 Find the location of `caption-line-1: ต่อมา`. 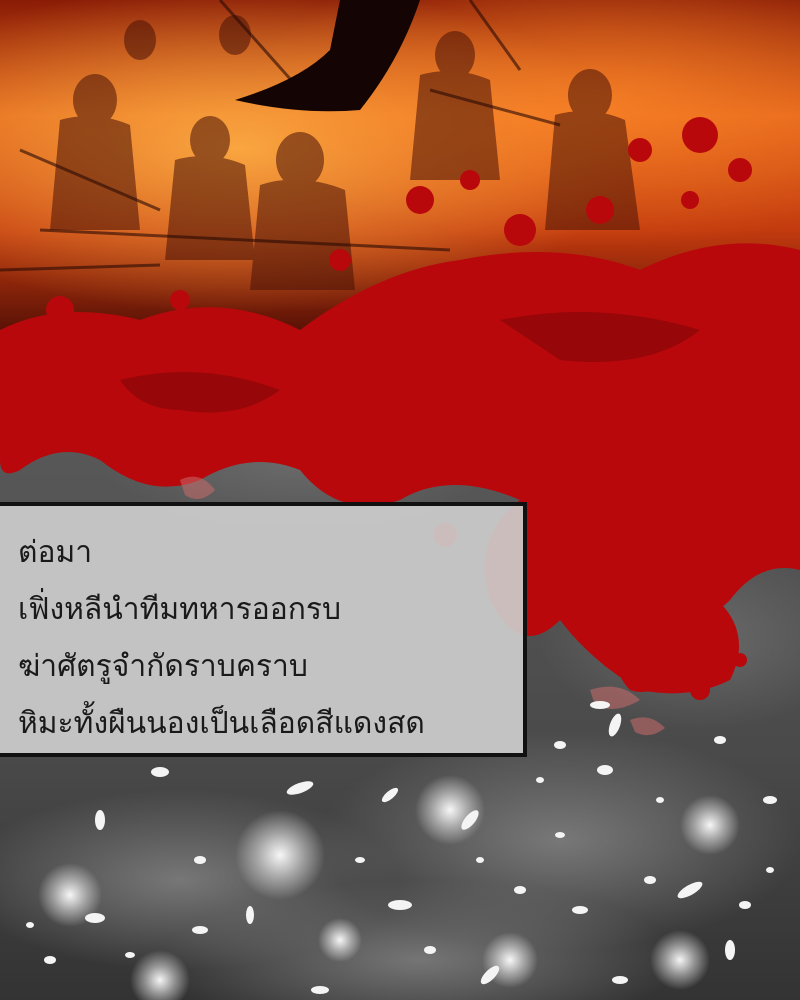

caption-line-1: ต่อมา is located at coordinates (55, 552).